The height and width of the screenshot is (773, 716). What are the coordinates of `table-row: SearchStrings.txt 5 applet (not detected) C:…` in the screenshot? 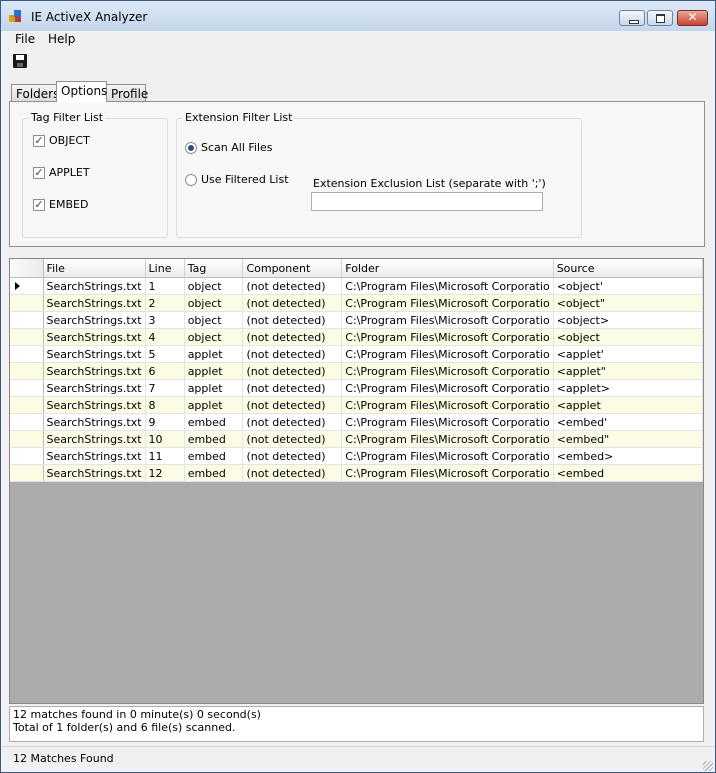 It's located at (356, 354).